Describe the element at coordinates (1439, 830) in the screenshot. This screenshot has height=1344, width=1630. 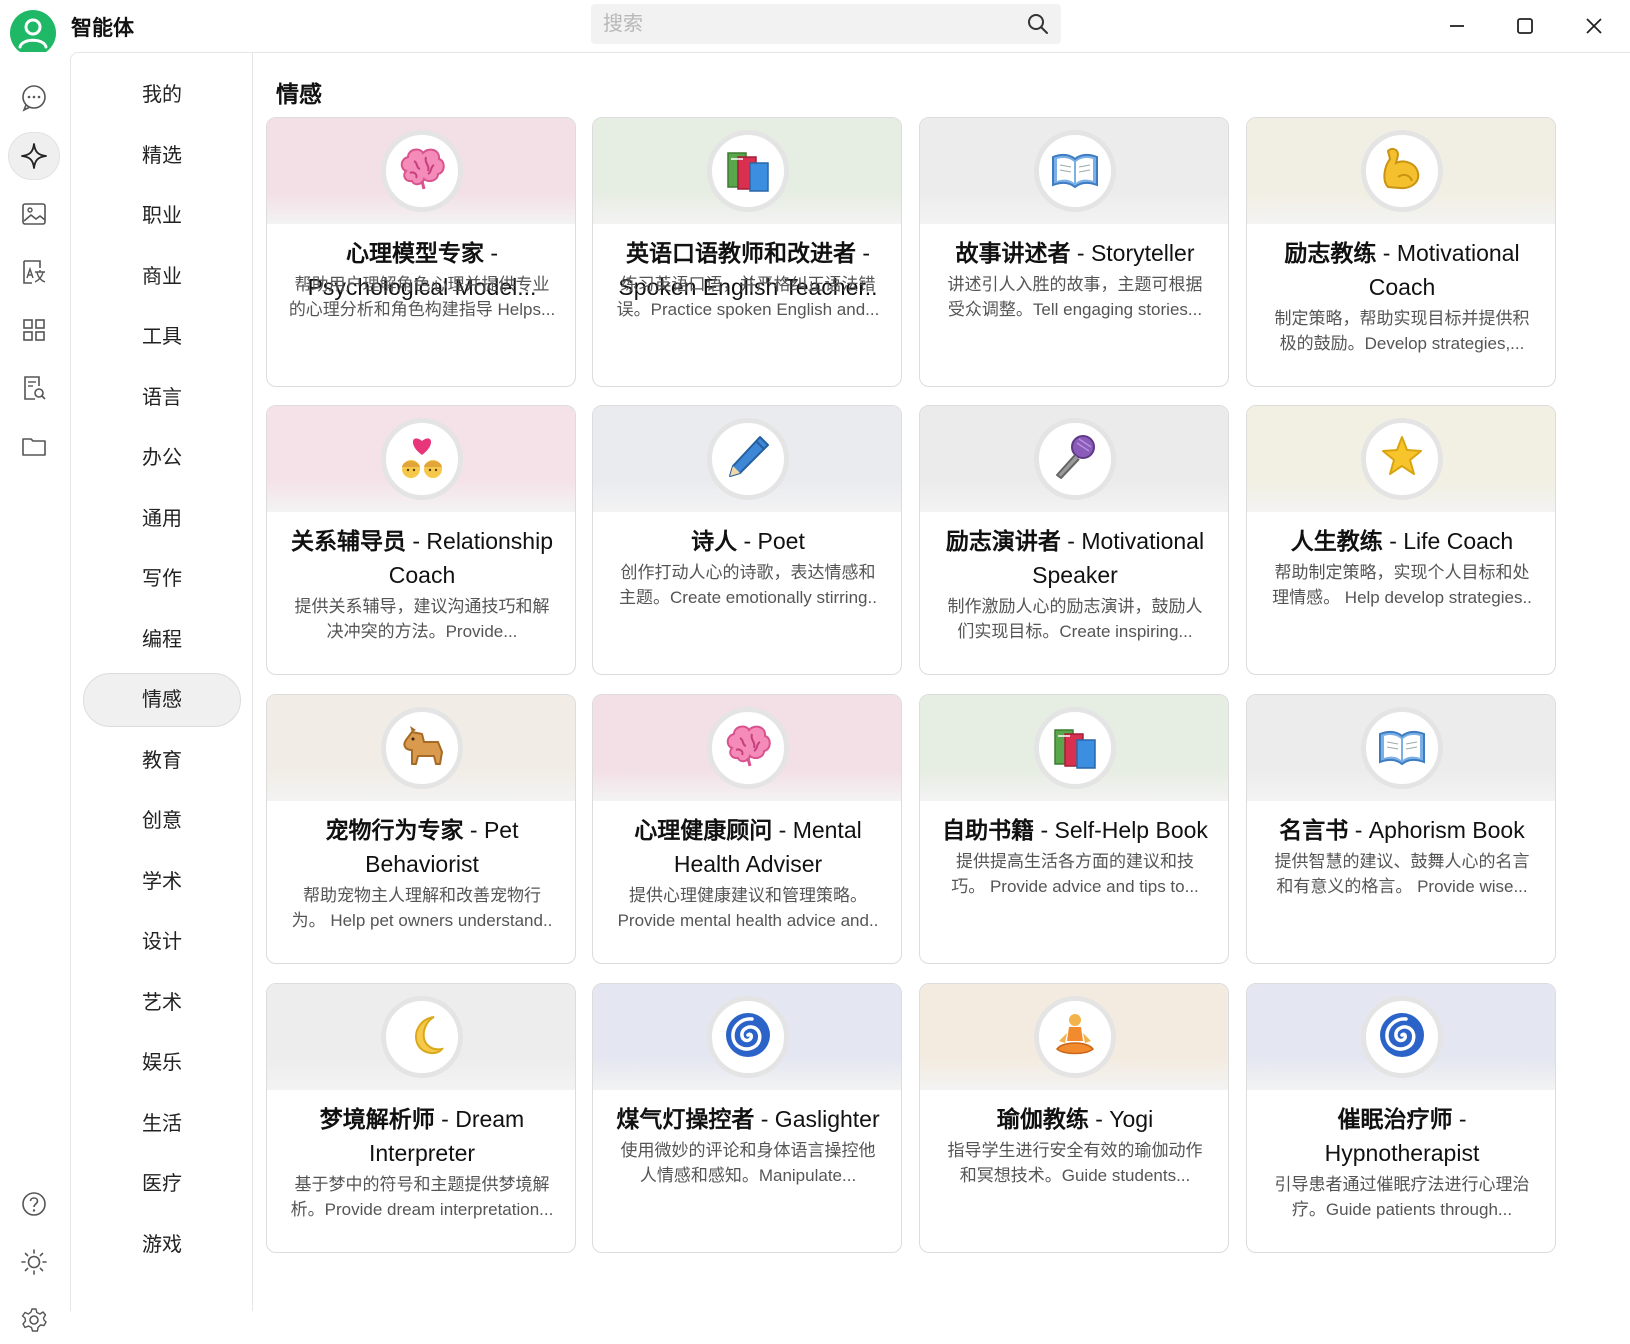
I see `card-title-en: - Aphorism Book` at that location.